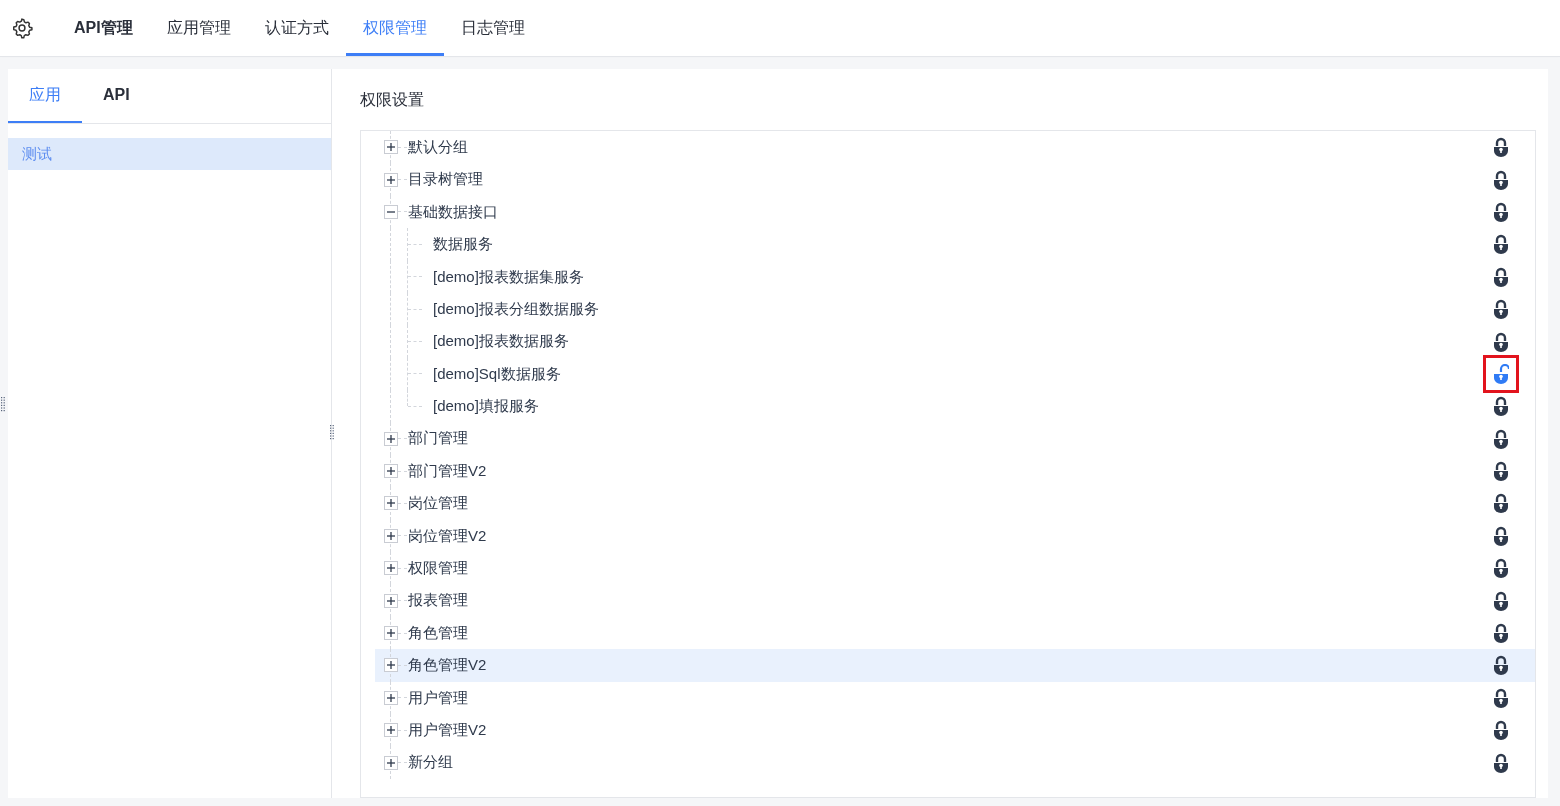 This screenshot has height=806, width=1560. Describe the element at coordinates (438, 147) in the screenshot. I see `tree-node-label: 默认分组` at that location.